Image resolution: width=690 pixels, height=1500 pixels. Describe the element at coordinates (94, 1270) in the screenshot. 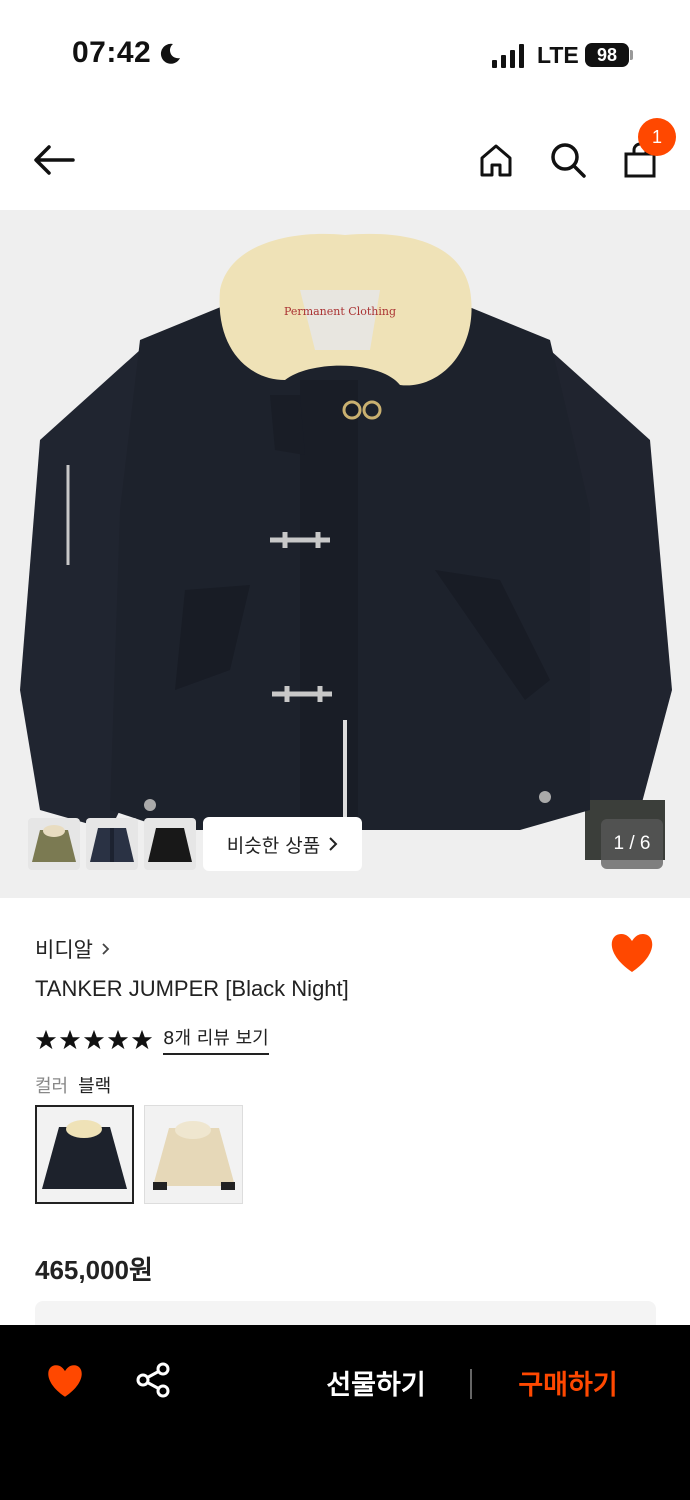

I see `product-price: 465,000원` at that location.